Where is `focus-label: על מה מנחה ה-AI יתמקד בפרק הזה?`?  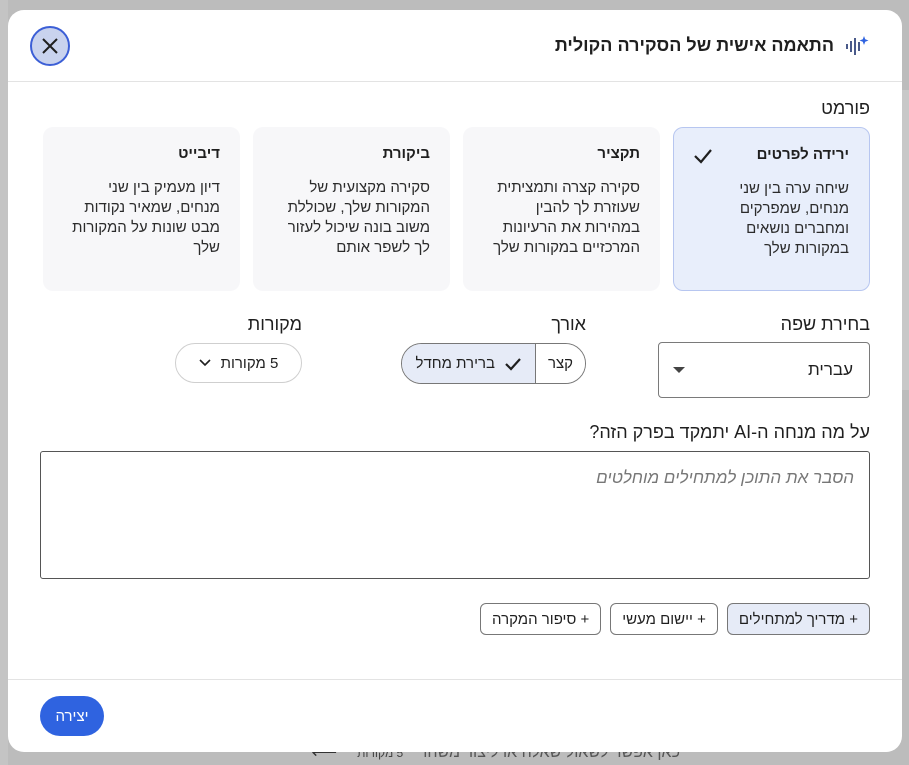
focus-label: על מה מנחה ה-AI יתמקד בפרק הזה? is located at coordinates (729, 432).